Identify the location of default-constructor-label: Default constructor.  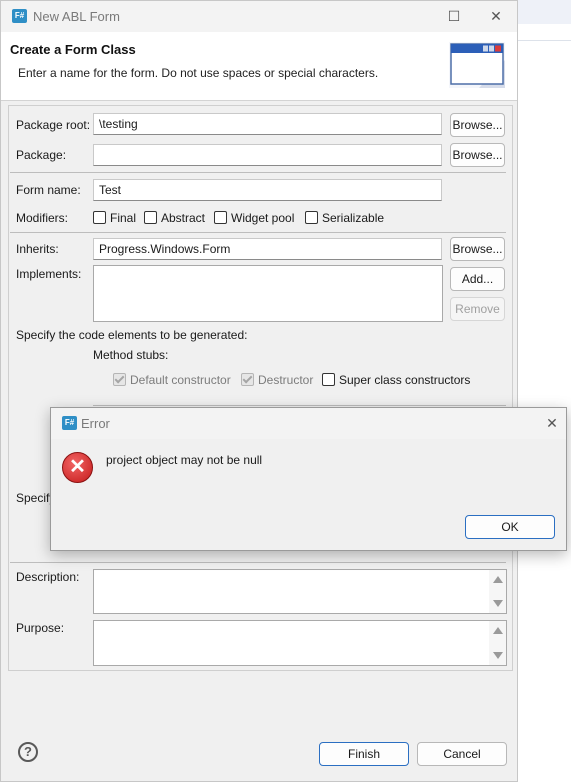
(180, 380).